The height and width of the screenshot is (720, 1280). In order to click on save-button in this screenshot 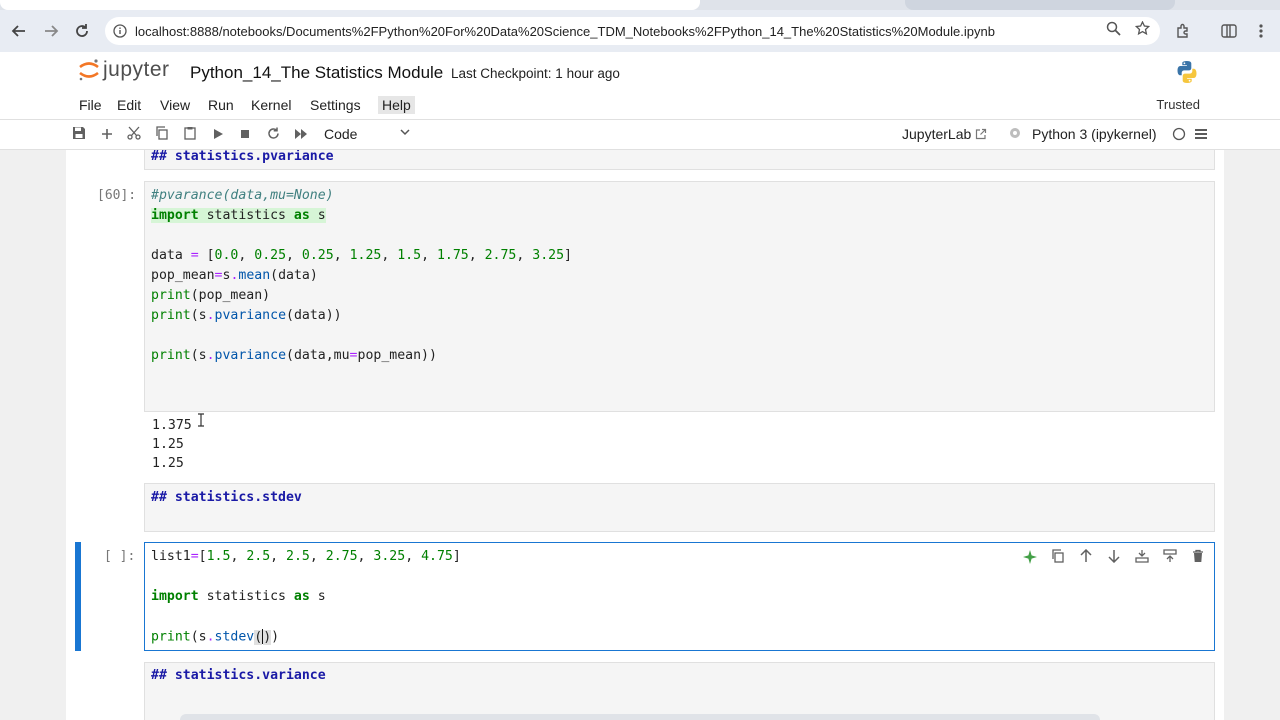, I will do `click(79, 135)`.